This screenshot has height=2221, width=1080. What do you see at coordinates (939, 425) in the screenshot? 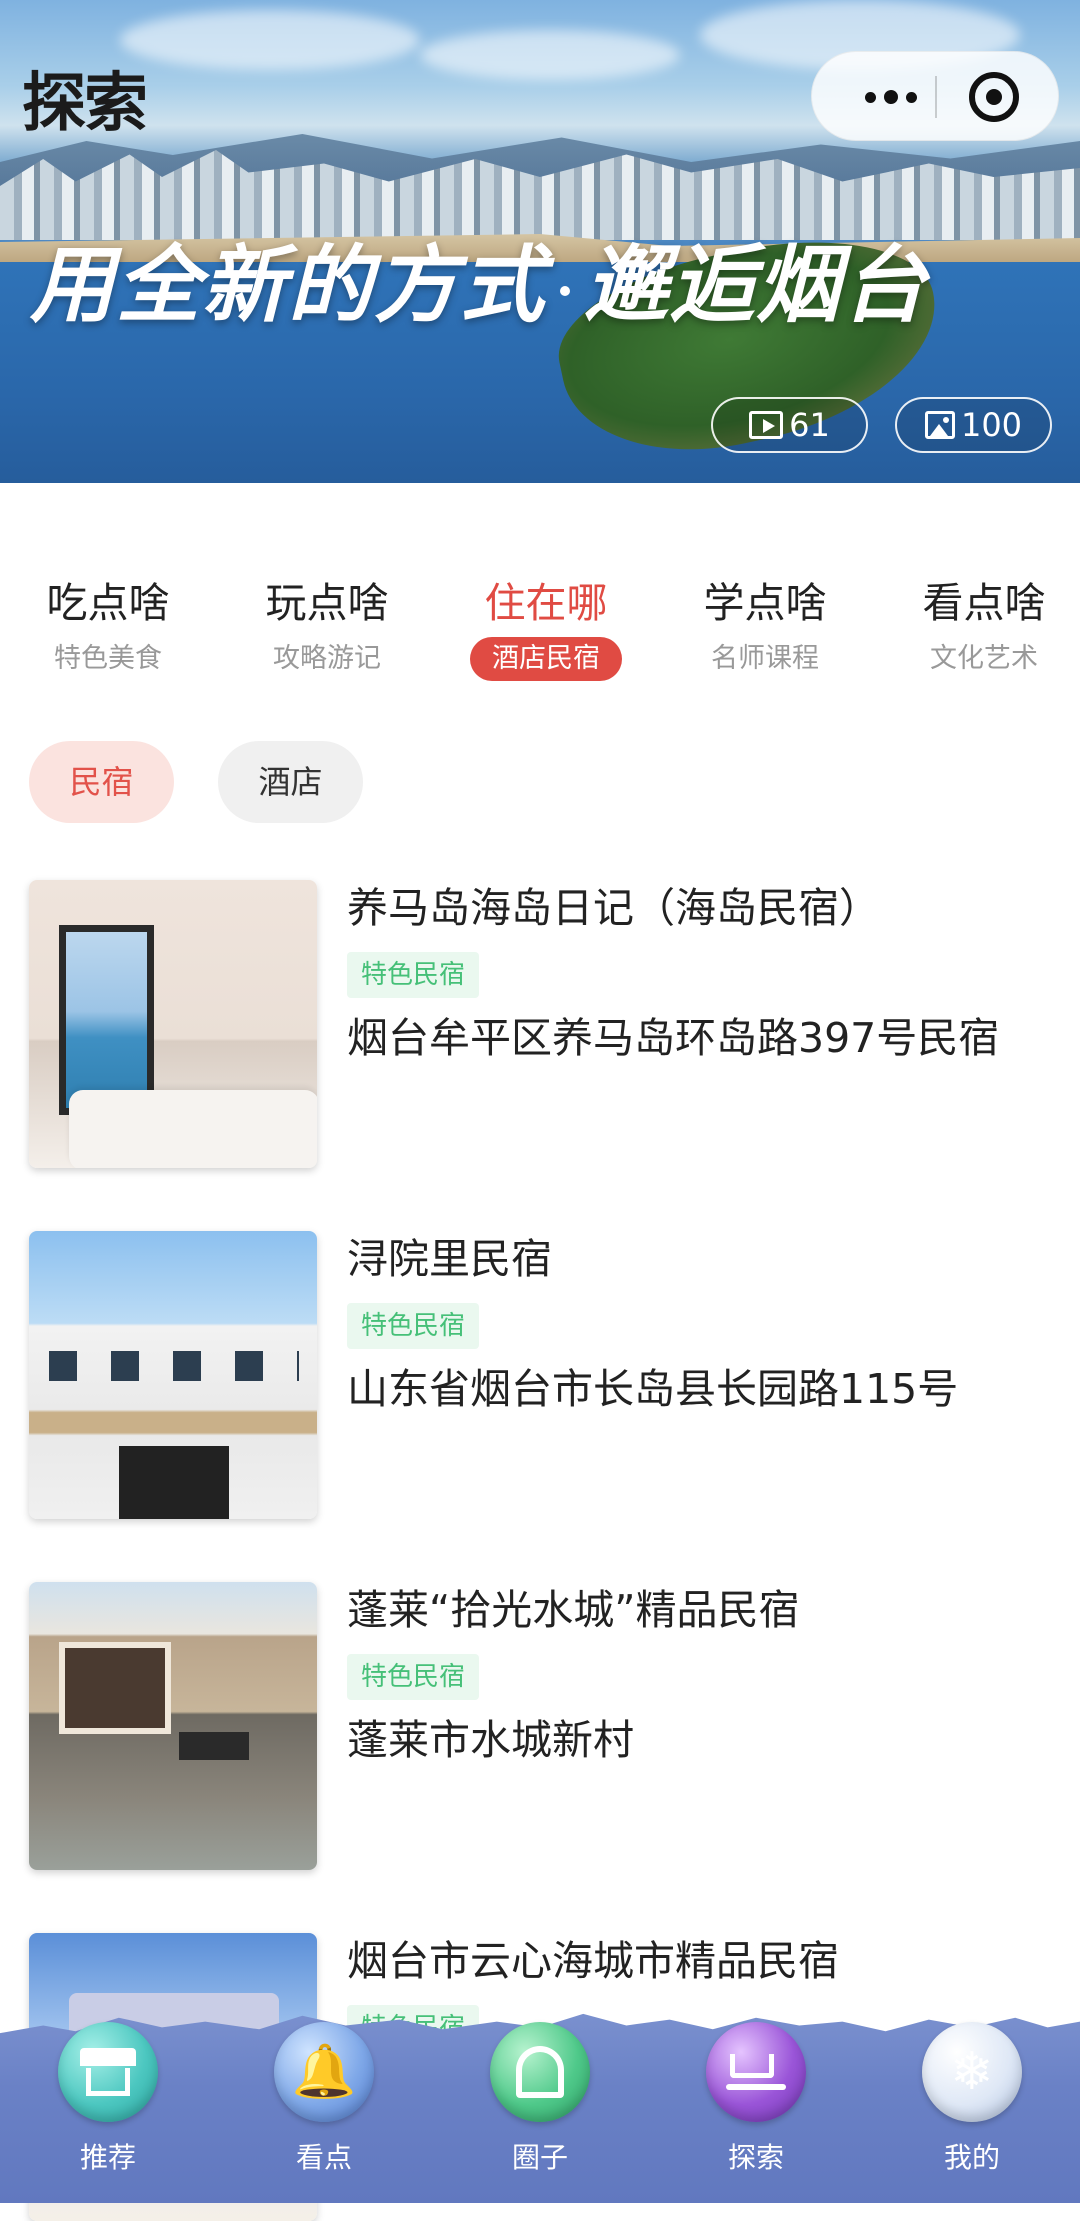
I see `photo-icon` at bounding box center [939, 425].